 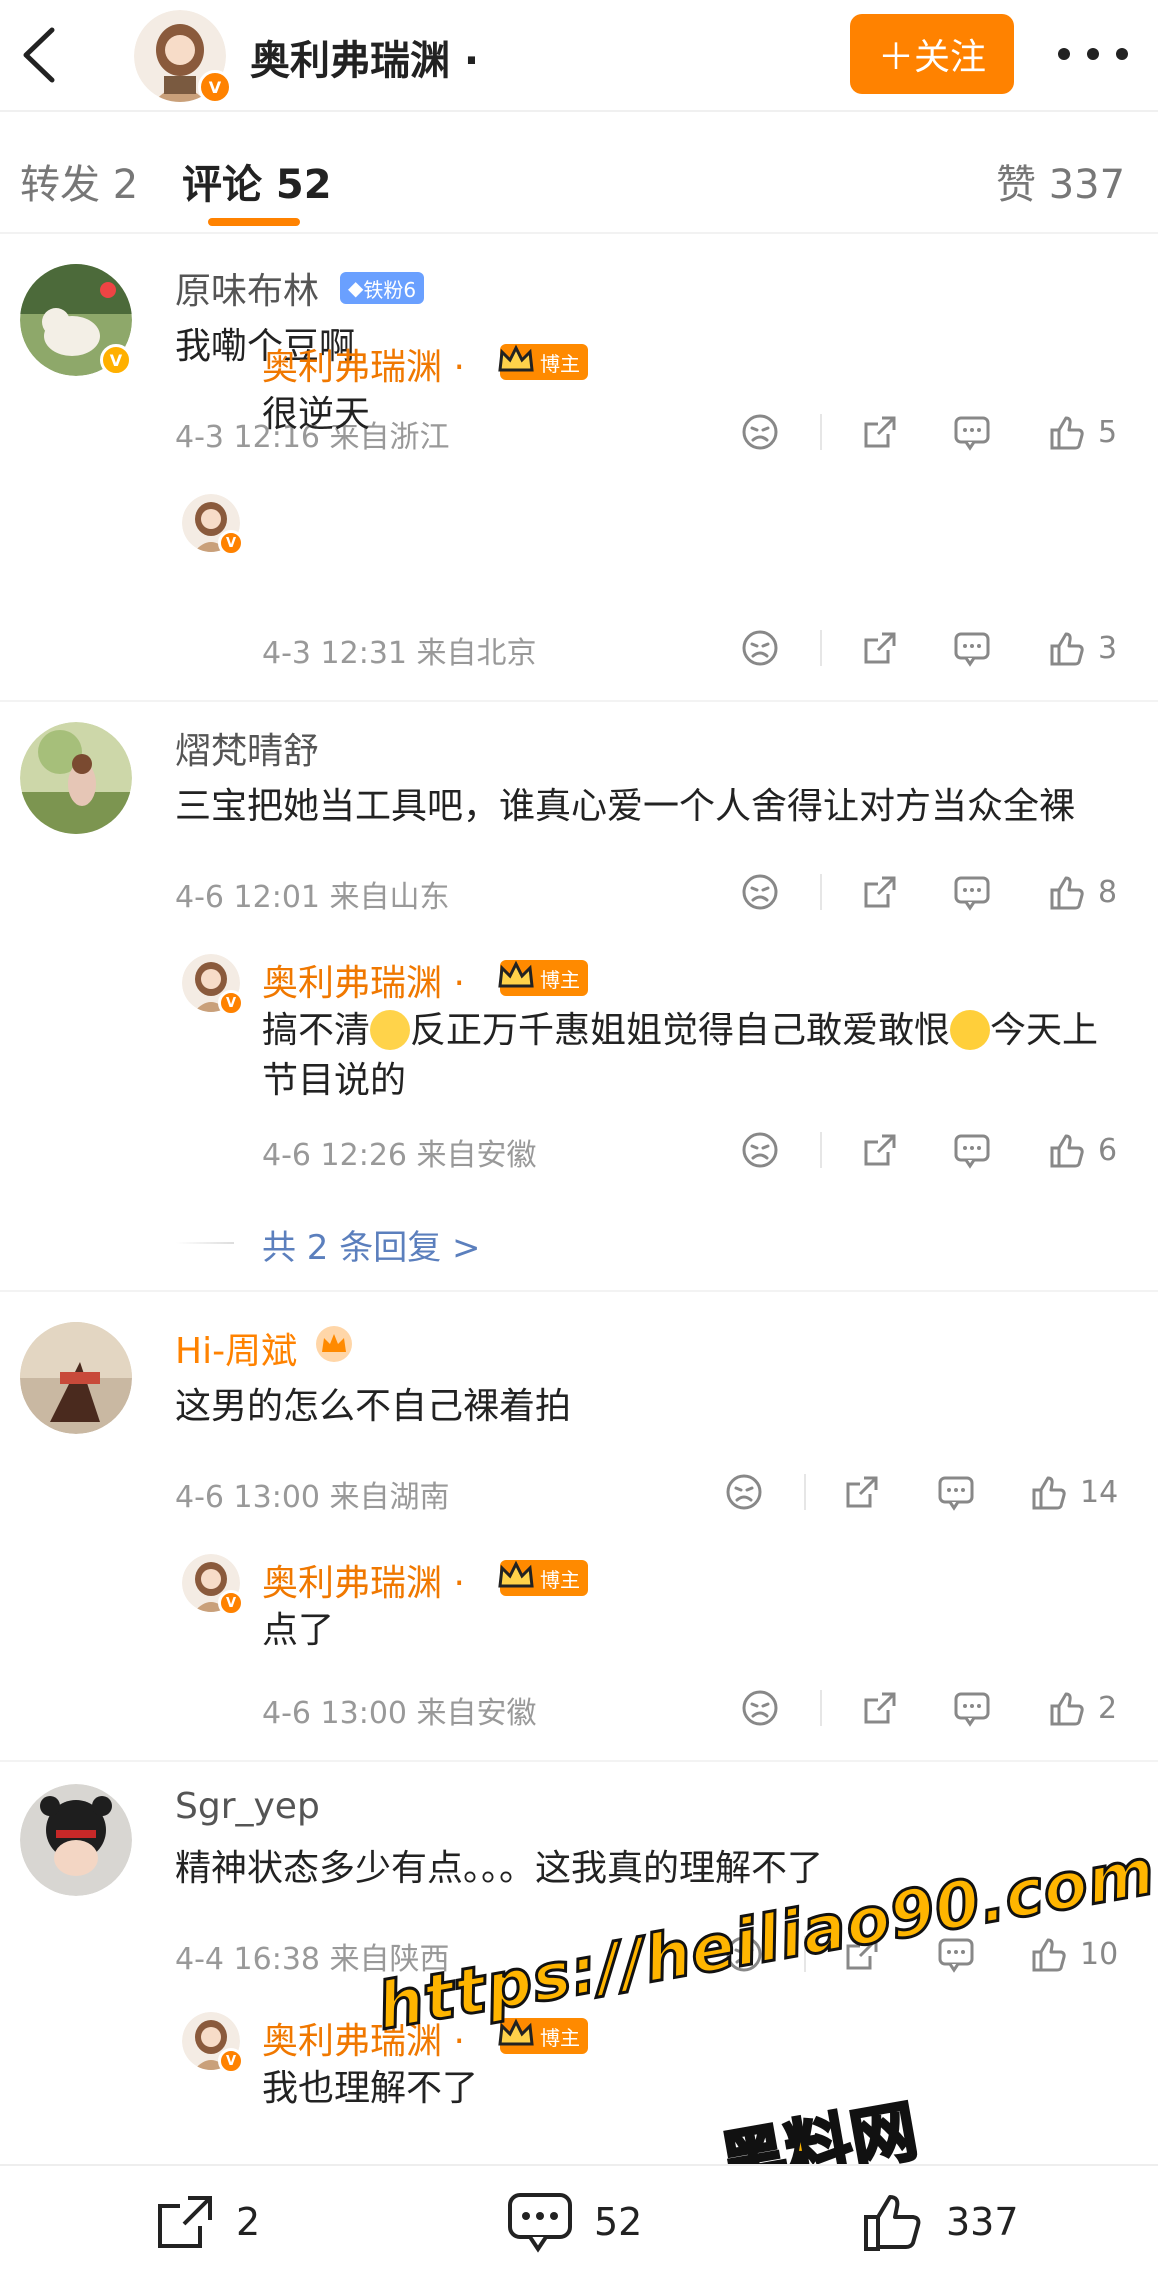 I want to click on fan-badge-label: 铁粉6, so click(x=390, y=289).